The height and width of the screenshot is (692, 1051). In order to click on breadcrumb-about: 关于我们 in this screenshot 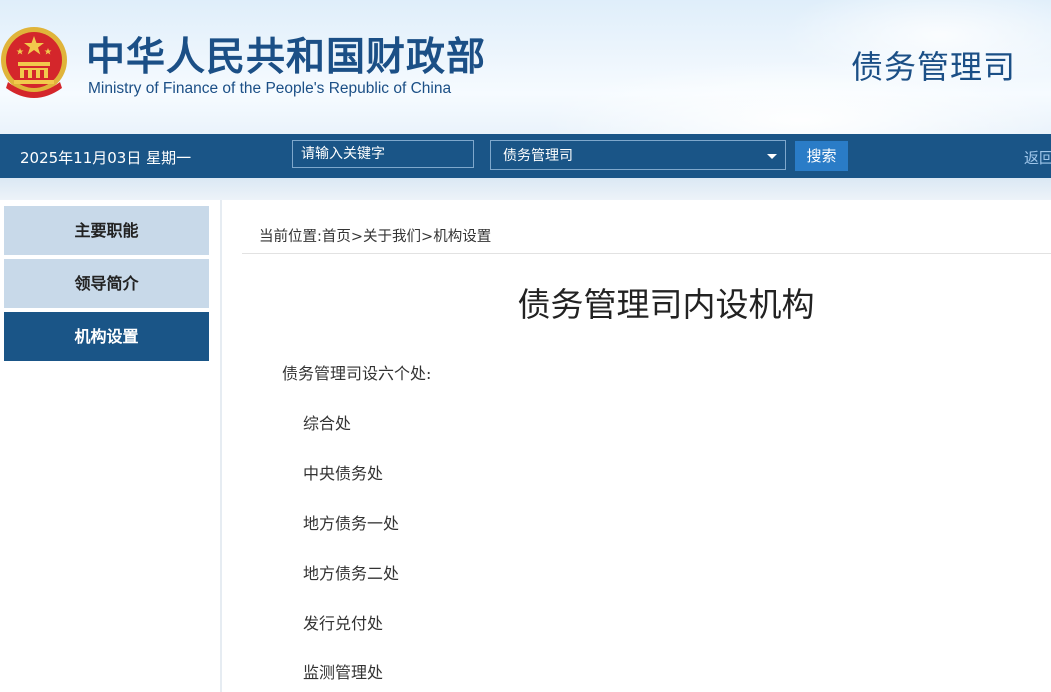, I will do `click(392, 237)`.